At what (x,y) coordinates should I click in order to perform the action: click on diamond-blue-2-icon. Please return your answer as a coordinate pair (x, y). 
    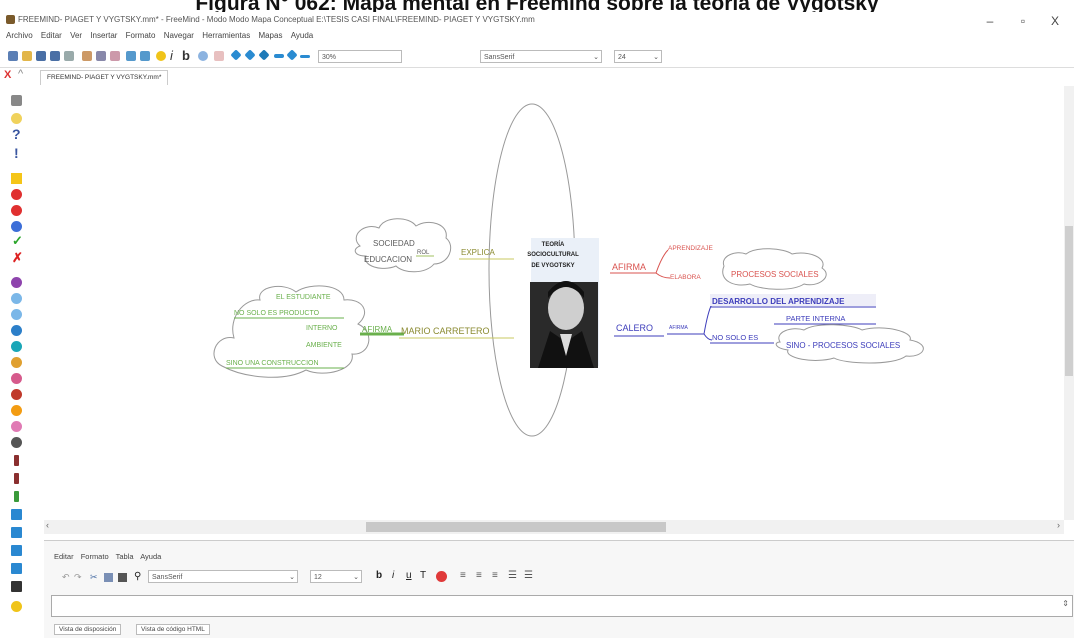
    Looking at the image, I should click on (250, 55).